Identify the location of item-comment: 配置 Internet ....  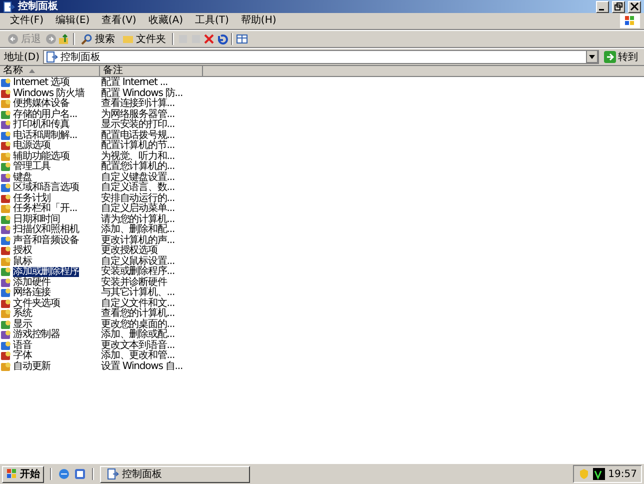
(134, 83).